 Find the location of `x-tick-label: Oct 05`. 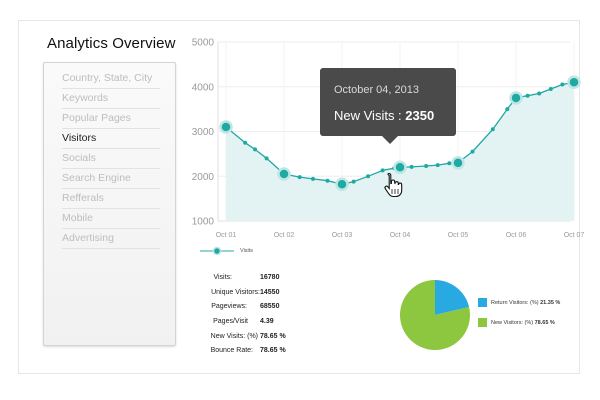

x-tick-label: Oct 05 is located at coordinates (458, 235).